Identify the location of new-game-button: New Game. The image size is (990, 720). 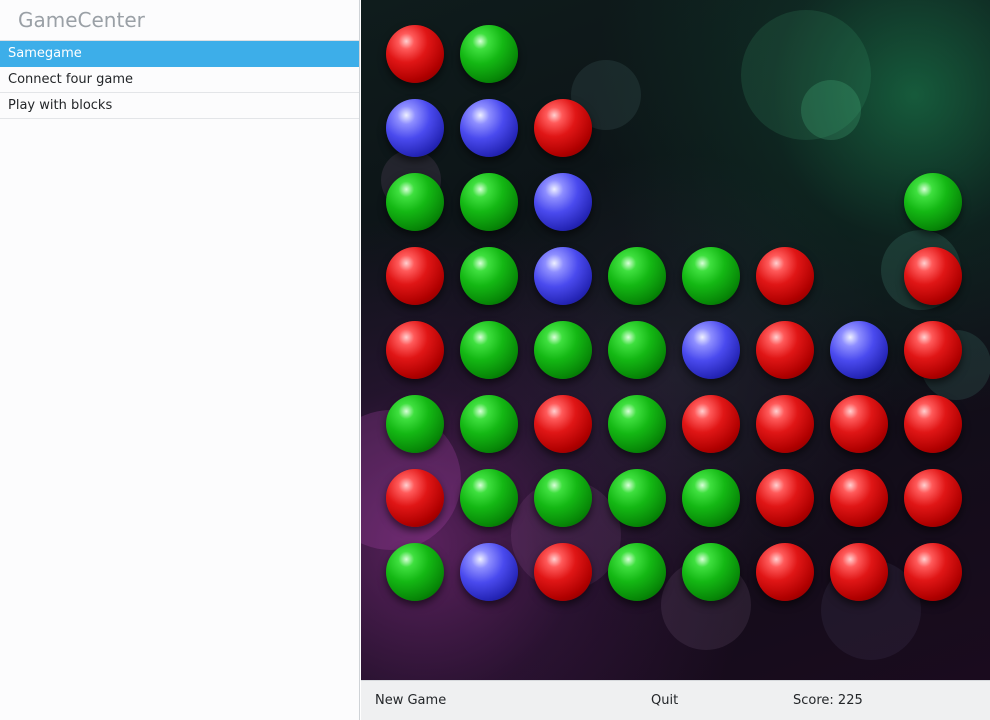
(410, 700).